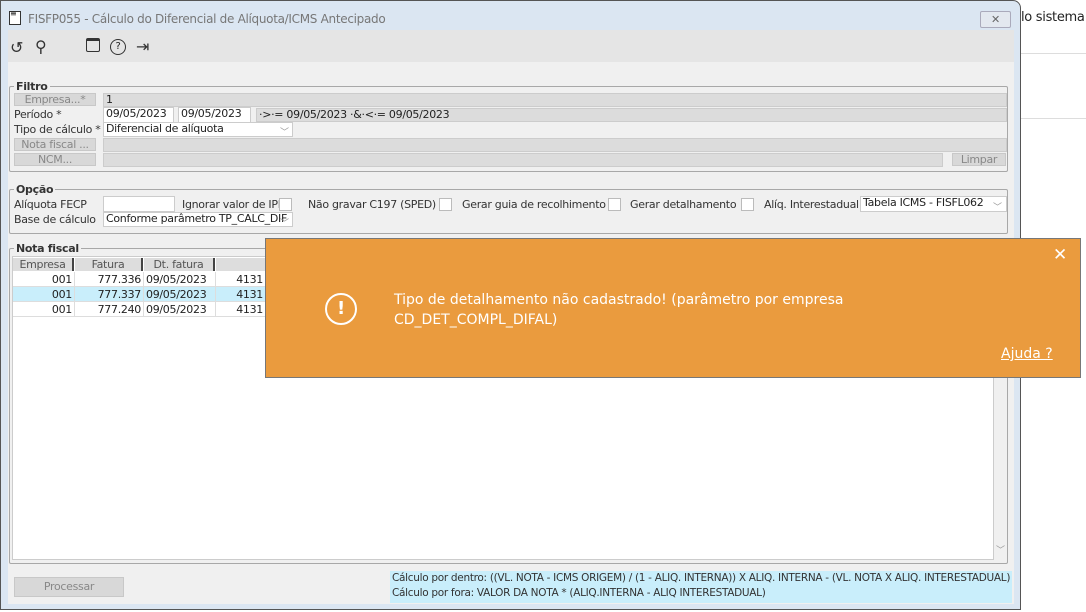  Describe the element at coordinates (1053, 17) in the screenshot. I see `background-text: lo sistema` at that location.